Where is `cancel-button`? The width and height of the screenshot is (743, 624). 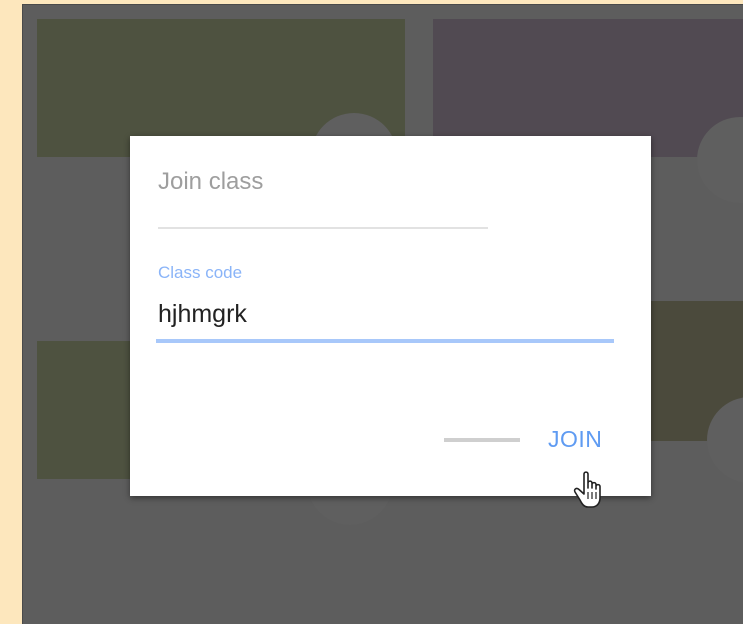
cancel-button is located at coordinates (482, 440).